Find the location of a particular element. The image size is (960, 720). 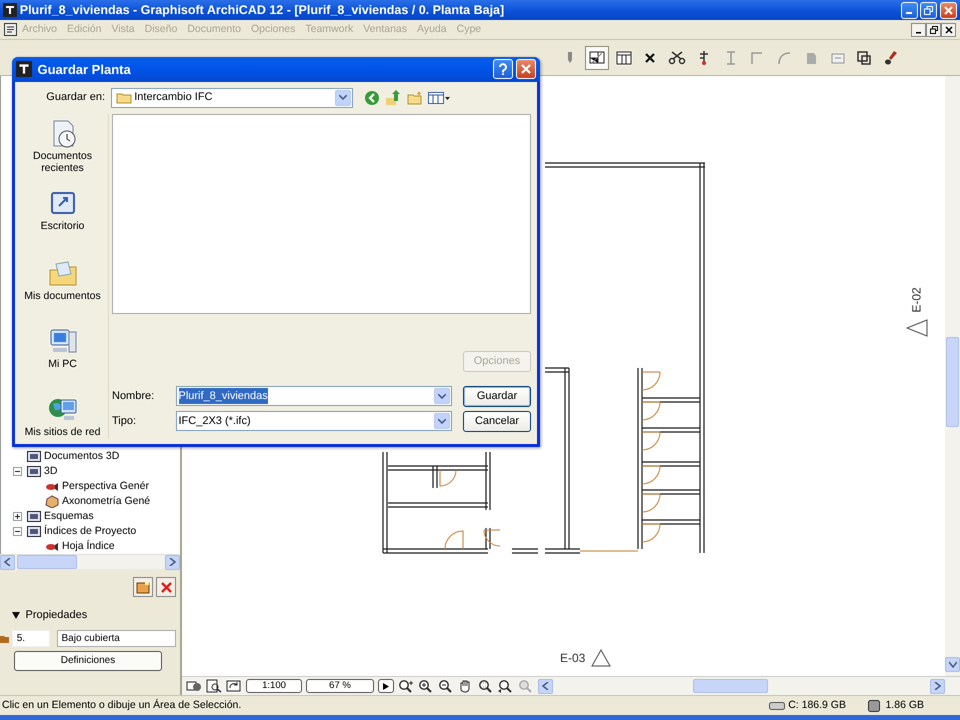

place-link: Documentos recientes is located at coordinates (63, 162).